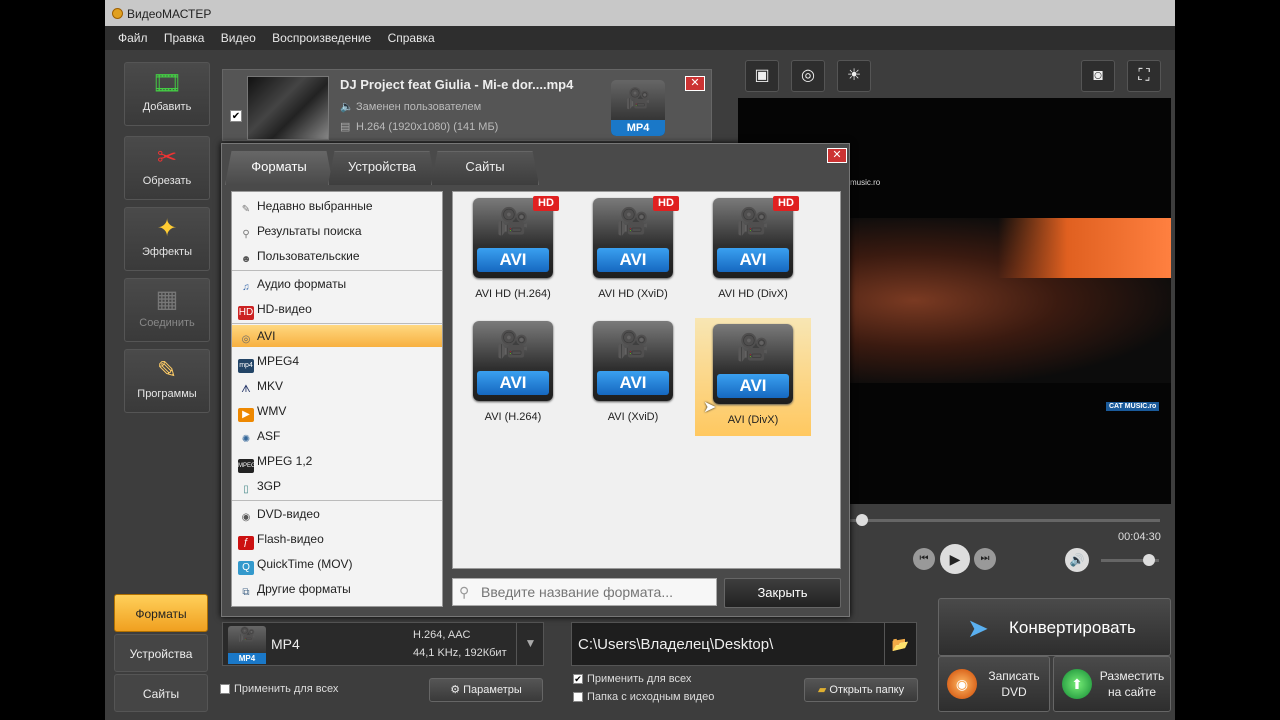 This screenshot has width=1280, height=720. I want to click on music-note-icon: ♫, so click(246, 287).